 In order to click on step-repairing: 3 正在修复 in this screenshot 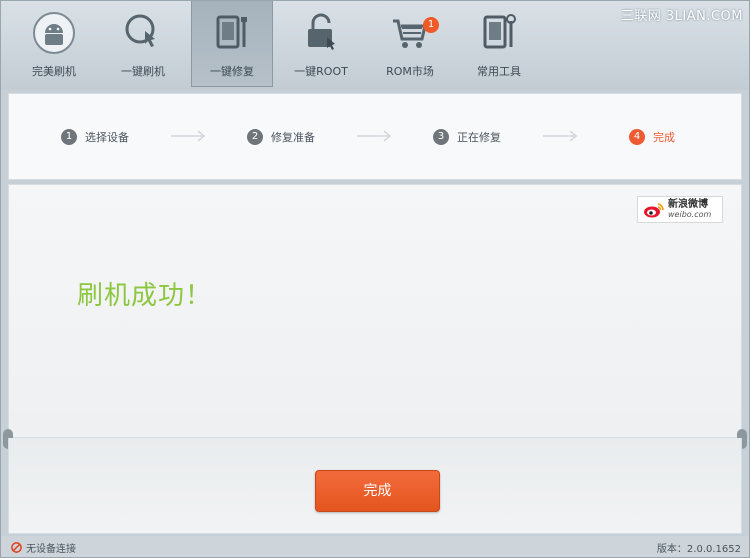, I will do `click(467, 137)`.